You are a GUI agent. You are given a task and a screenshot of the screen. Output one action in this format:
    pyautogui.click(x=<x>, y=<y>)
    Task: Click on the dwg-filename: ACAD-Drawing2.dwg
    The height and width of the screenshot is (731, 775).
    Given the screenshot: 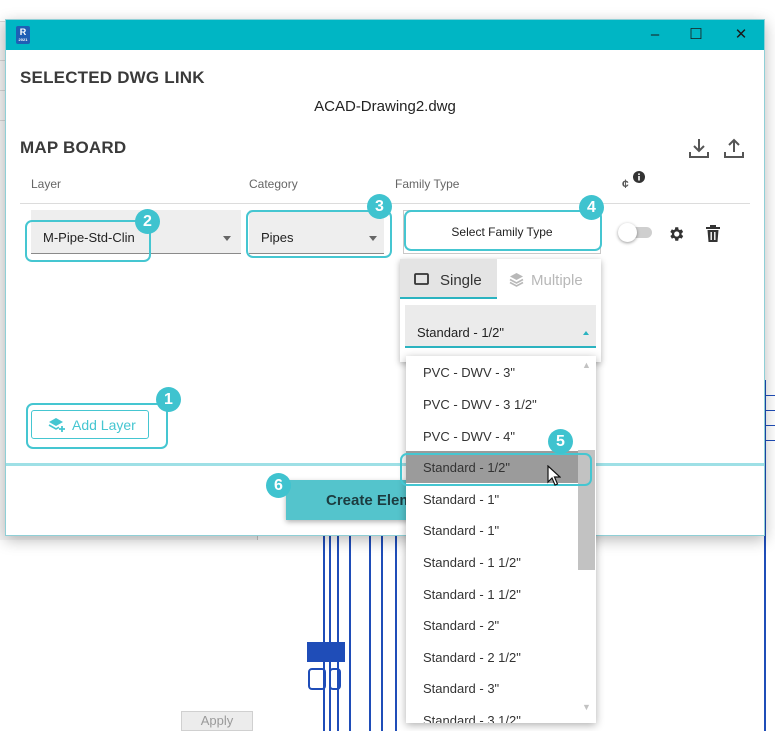 What is the action you would take?
    pyautogui.click(x=385, y=106)
    